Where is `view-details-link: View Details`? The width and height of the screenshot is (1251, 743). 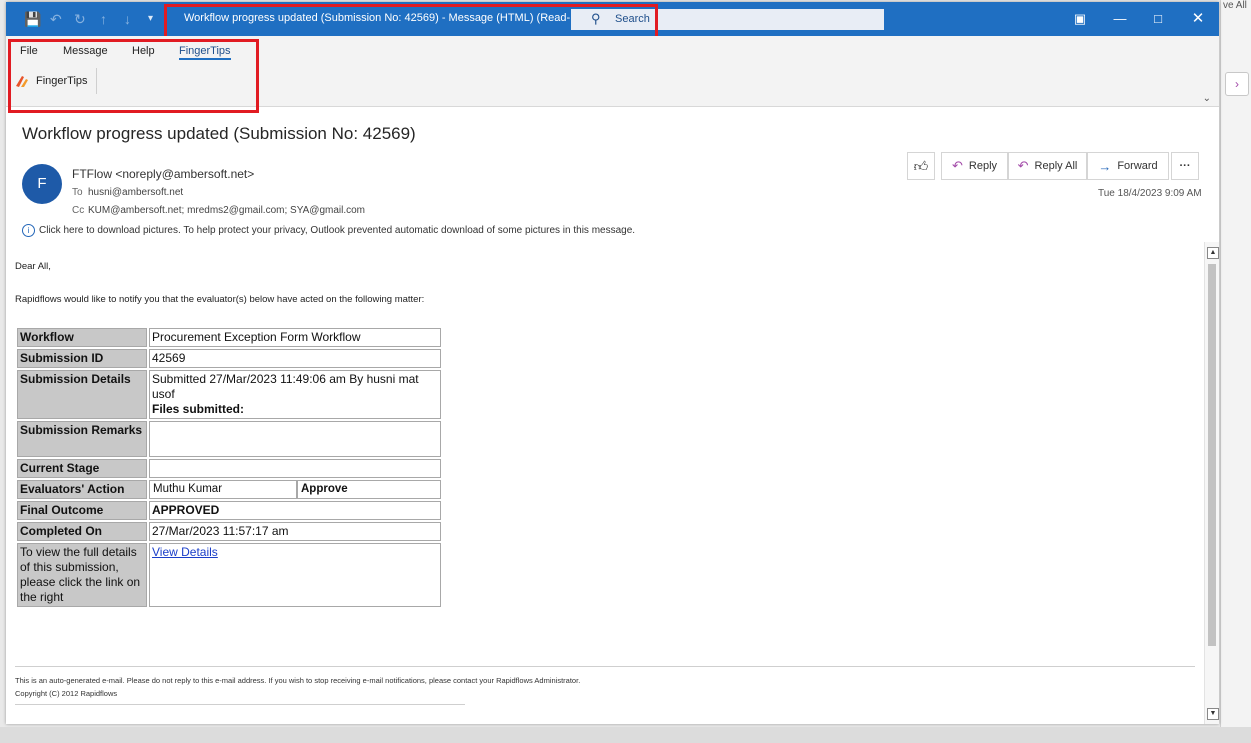
view-details-link: View Details is located at coordinates (185, 552).